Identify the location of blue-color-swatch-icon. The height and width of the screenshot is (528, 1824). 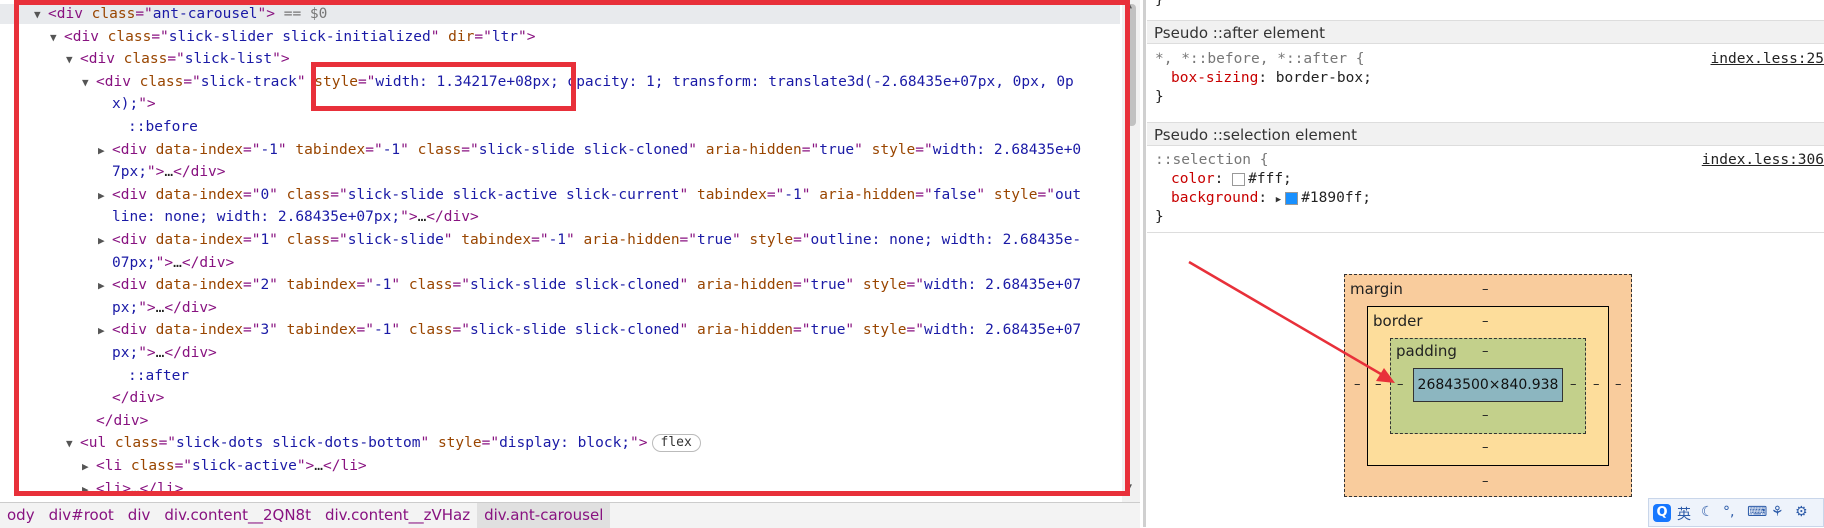
(1291, 198).